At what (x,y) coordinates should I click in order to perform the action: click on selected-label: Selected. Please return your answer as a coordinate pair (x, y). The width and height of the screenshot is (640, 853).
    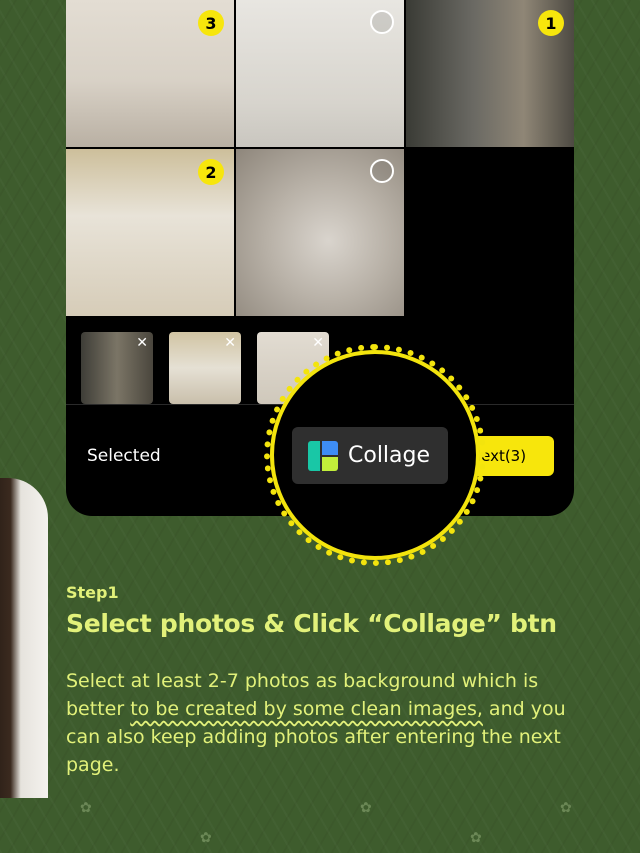
    Looking at the image, I should click on (124, 456).